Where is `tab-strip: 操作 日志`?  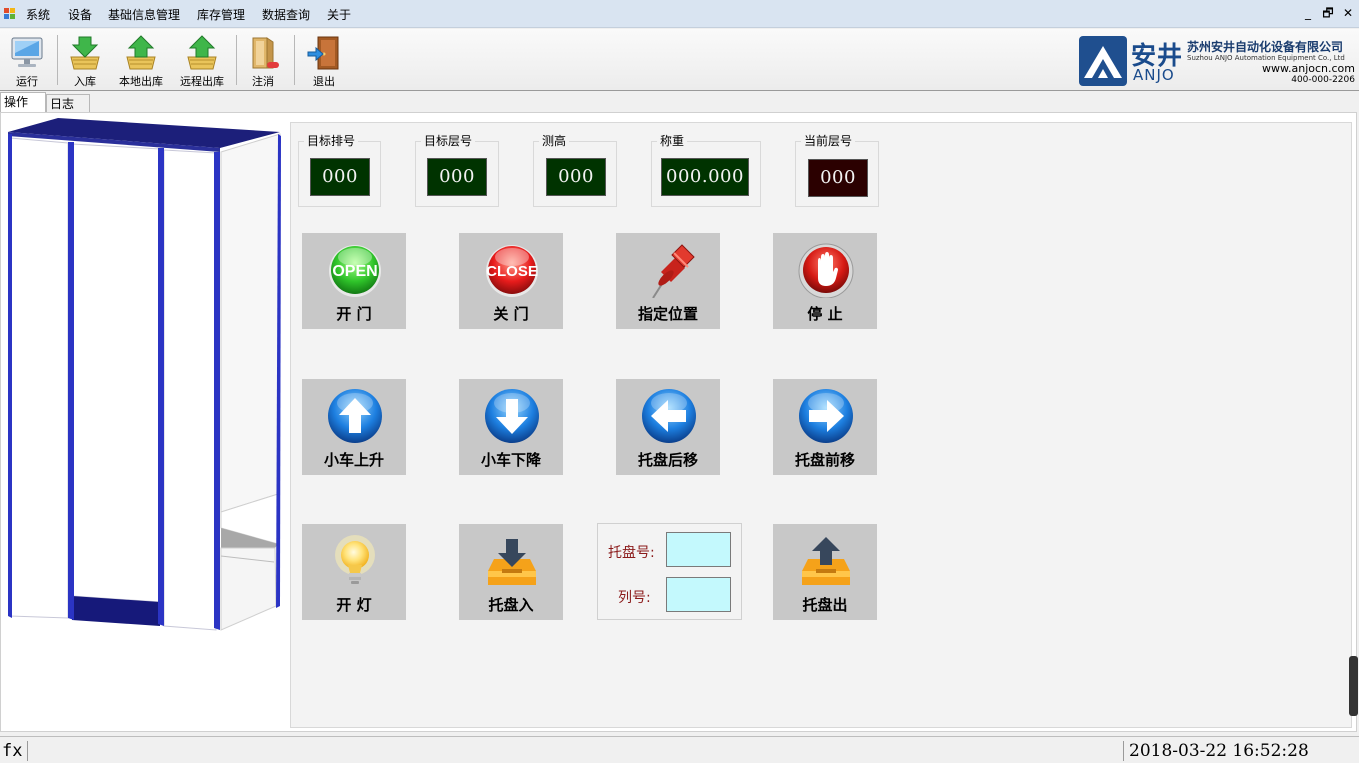
tab-strip: 操作 日志 is located at coordinates (679, 102).